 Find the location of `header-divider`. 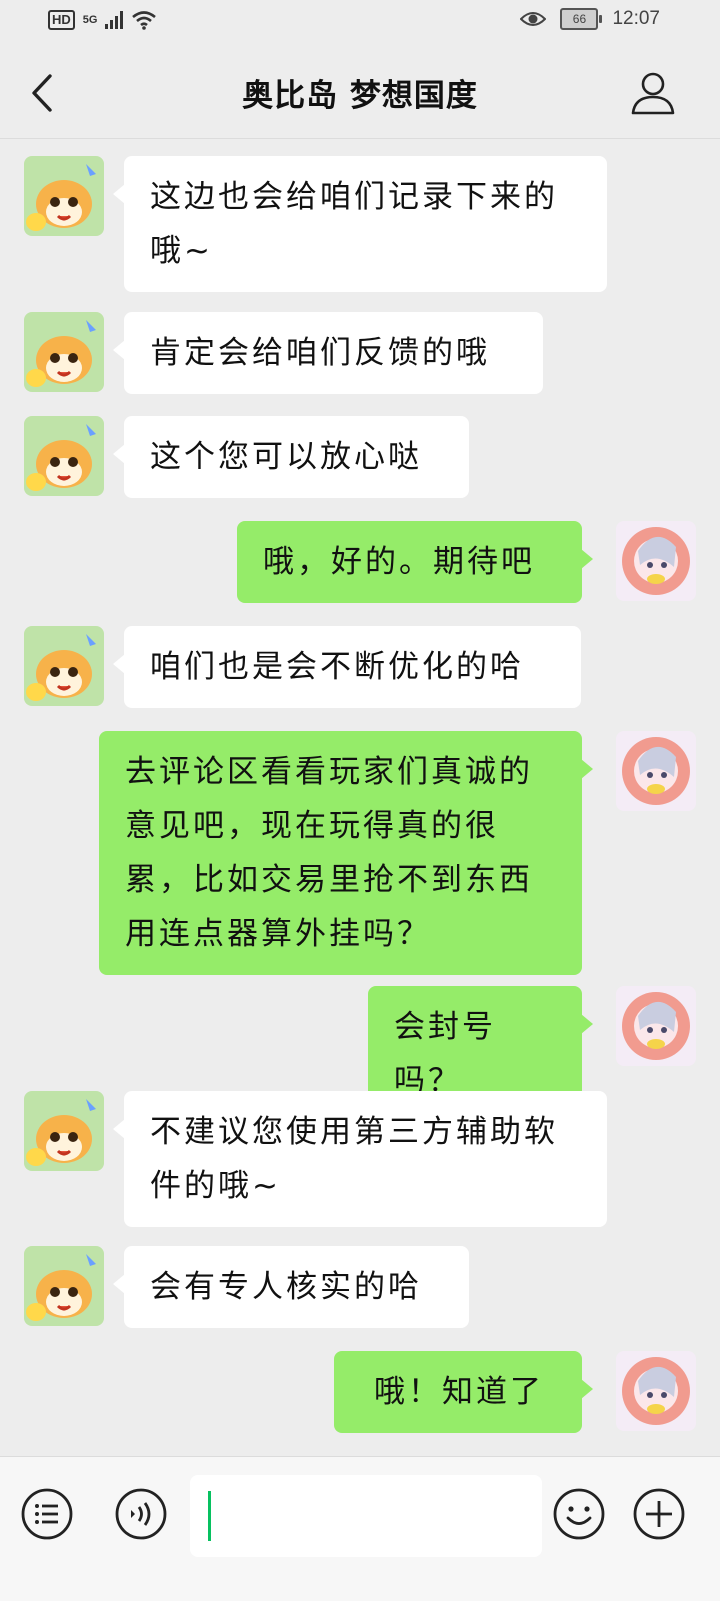

header-divider is located at coordinates (360, 138).